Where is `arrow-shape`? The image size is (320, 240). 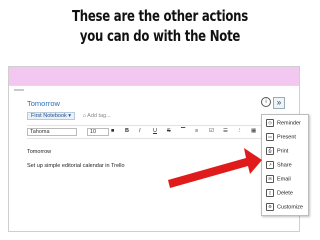
arrow-shape is located at coordinates (215, 168).